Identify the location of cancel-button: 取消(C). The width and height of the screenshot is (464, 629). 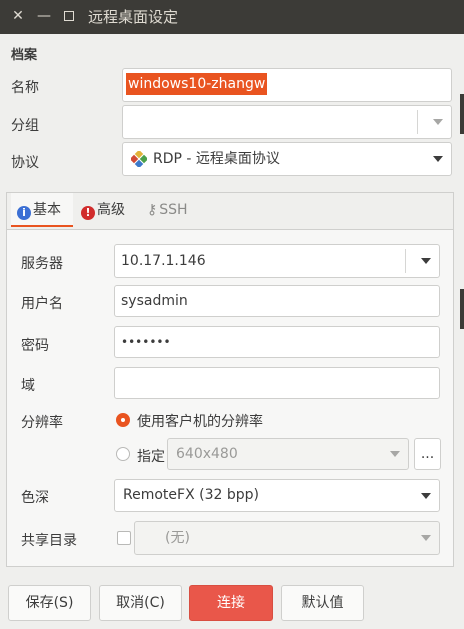
(140, 603).